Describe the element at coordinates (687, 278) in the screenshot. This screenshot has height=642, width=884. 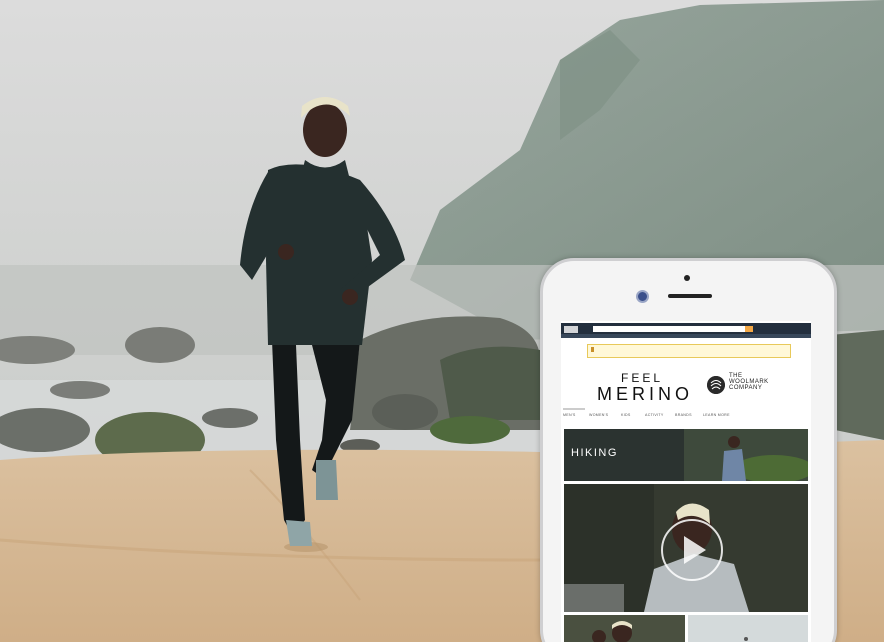
I see `proximity-sensor` at that location.